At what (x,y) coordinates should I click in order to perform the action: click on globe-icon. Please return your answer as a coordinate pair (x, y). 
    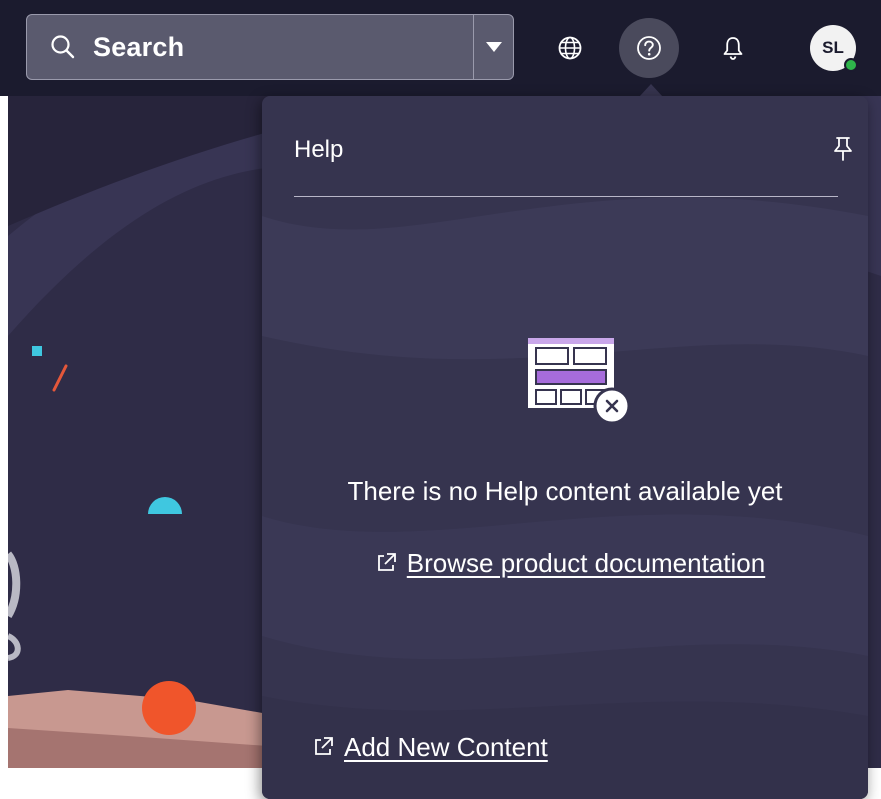
    Looking at the image, I should click on (570, 48).